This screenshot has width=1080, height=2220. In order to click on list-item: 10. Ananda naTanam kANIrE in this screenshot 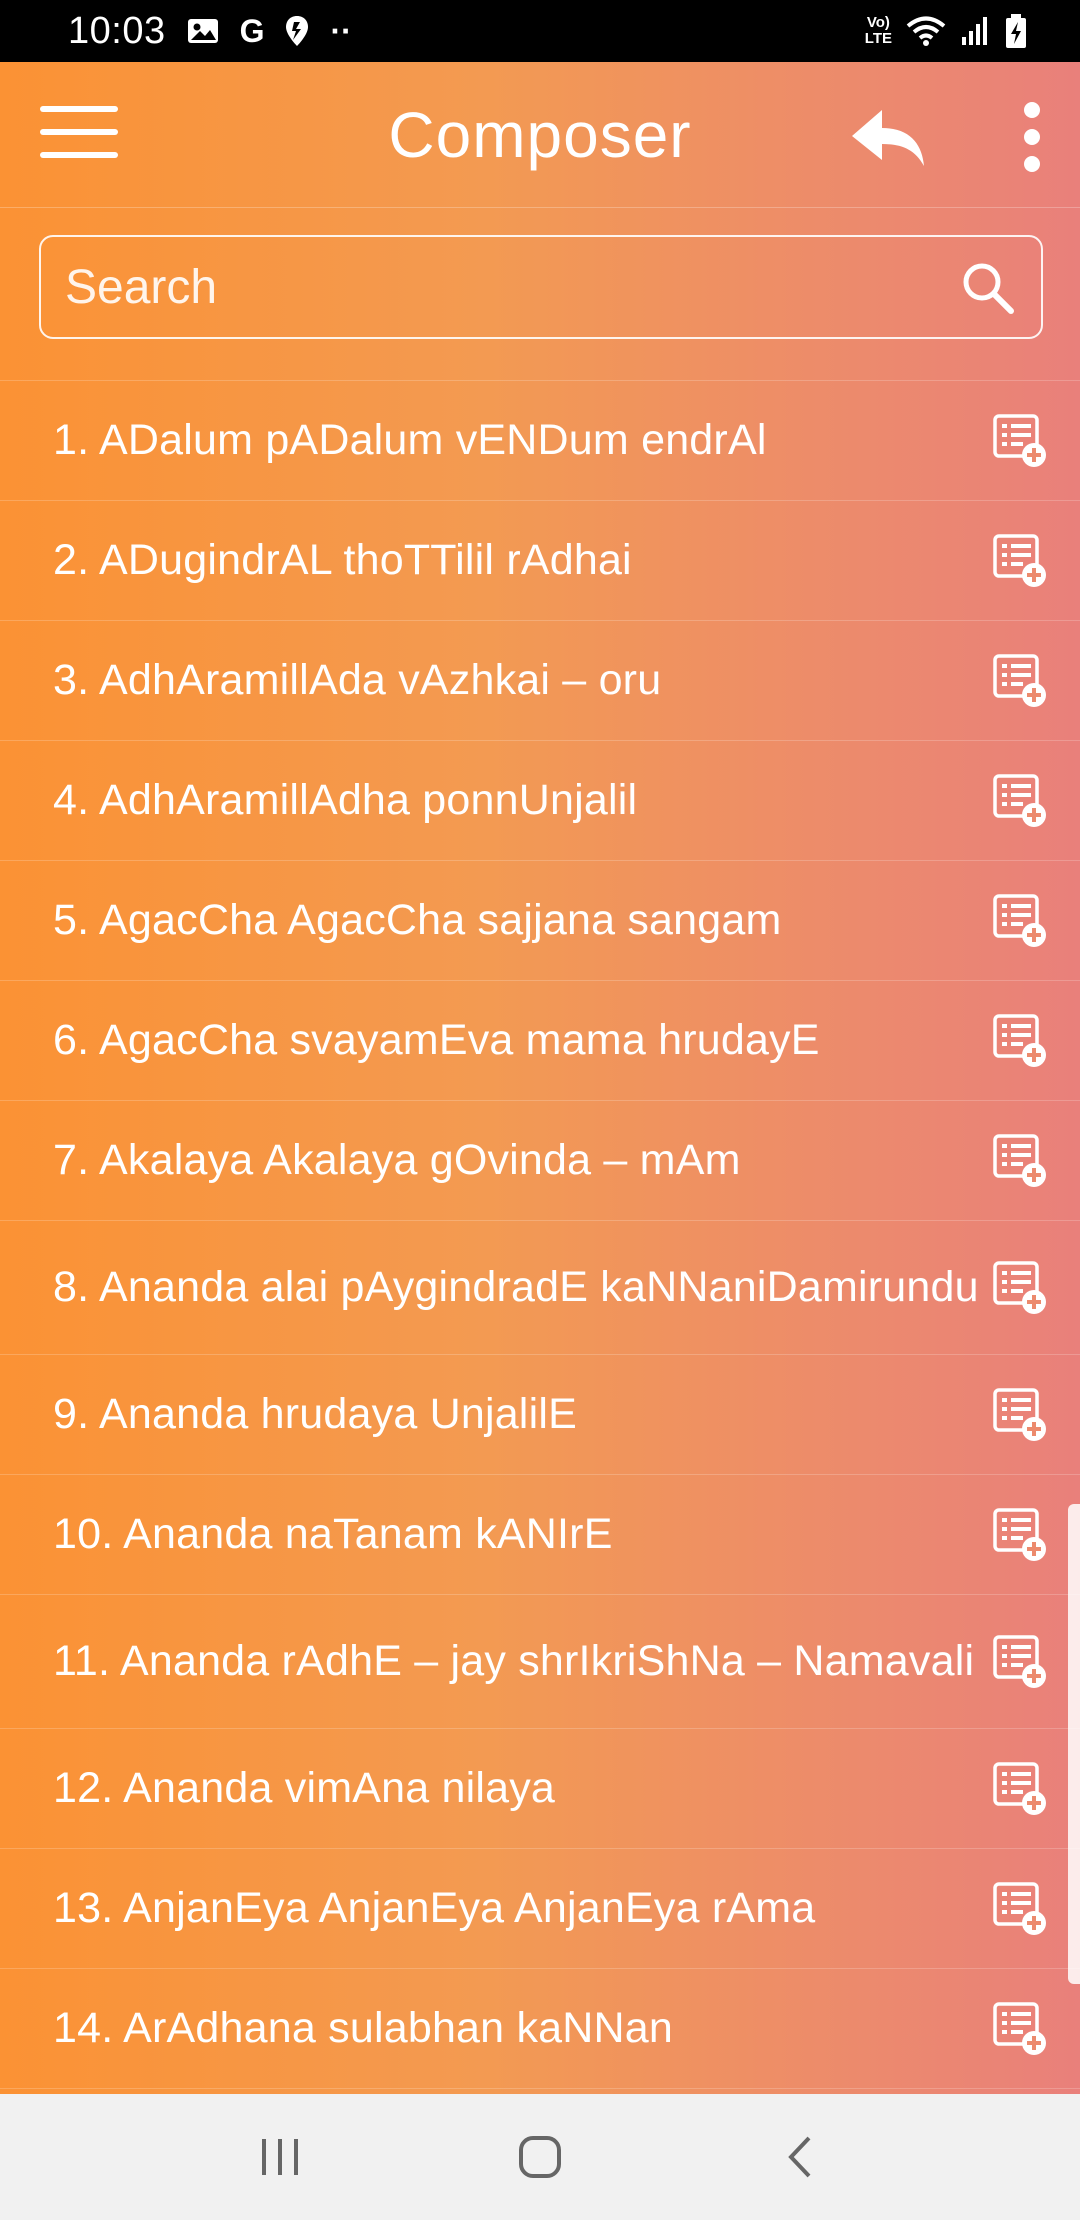, I will do `click(540, 1535)`.